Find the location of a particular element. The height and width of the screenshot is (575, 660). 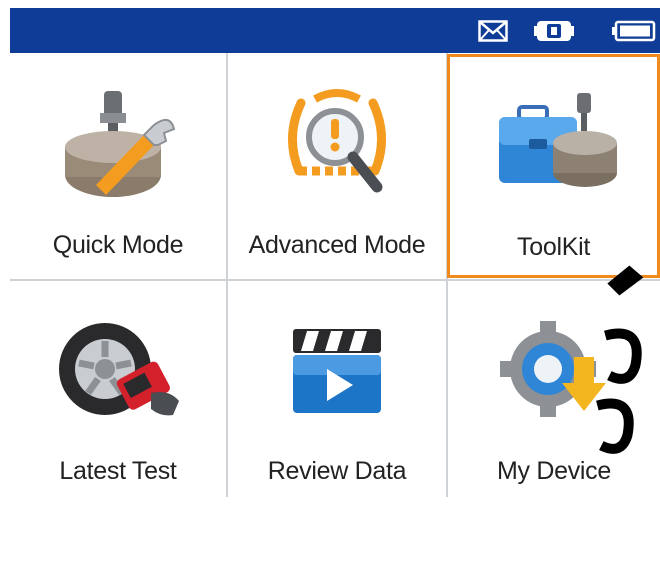

tile-latest-test: Latest Test is located at coordinates (118, 389).